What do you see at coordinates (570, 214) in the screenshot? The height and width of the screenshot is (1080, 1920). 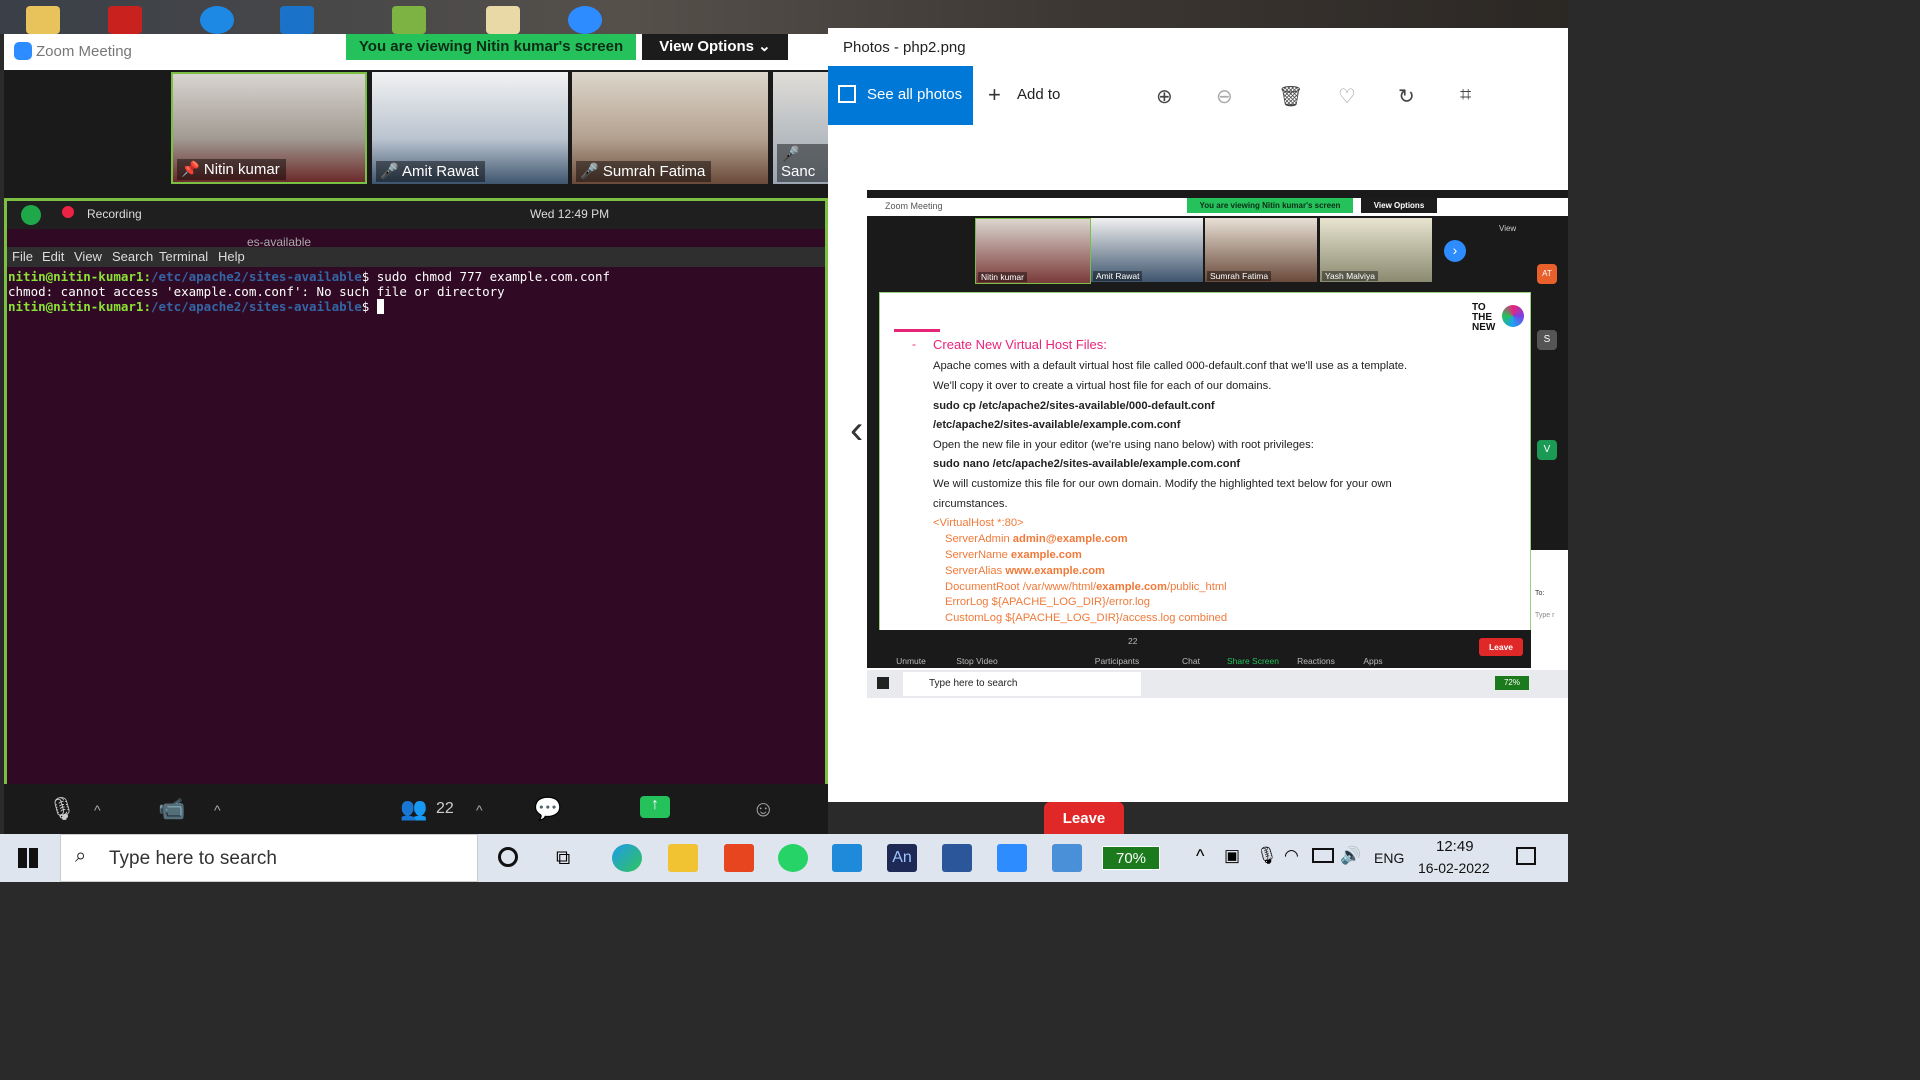 I see `ubuntu-clock: Wed 12:49 PM` at bounding box center [570, 214].